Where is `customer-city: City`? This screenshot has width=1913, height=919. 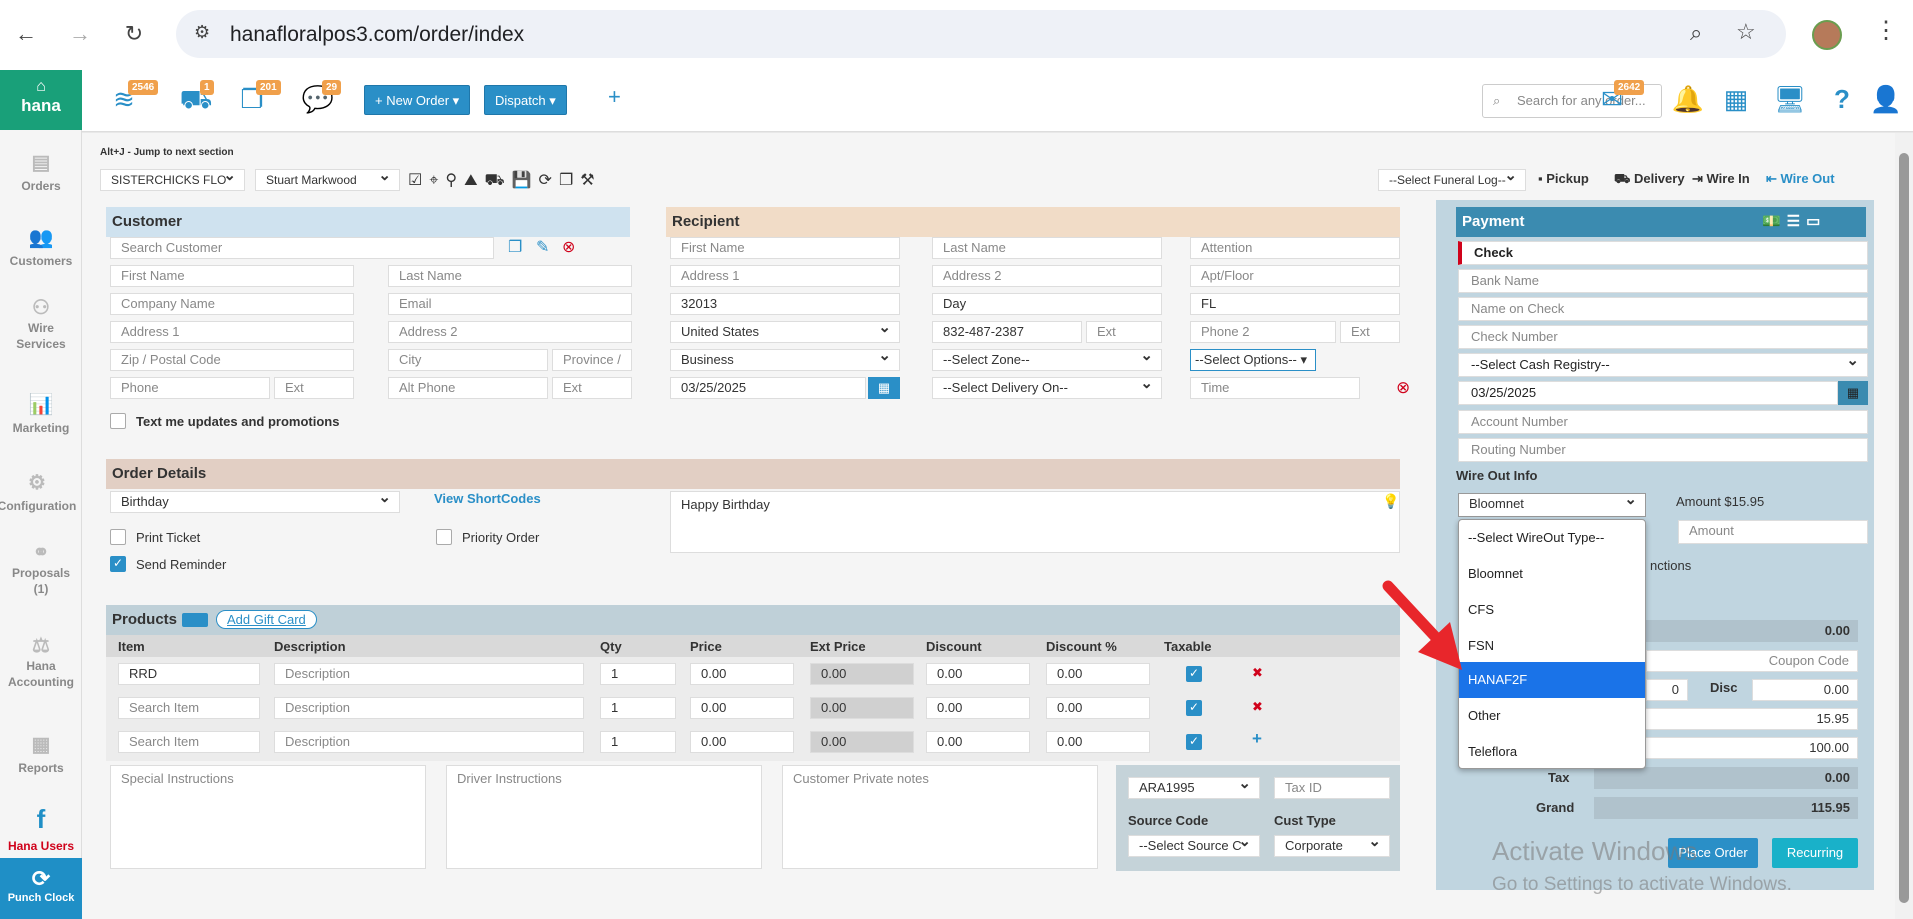 customer-city: City is located at coordinates (468, 360).